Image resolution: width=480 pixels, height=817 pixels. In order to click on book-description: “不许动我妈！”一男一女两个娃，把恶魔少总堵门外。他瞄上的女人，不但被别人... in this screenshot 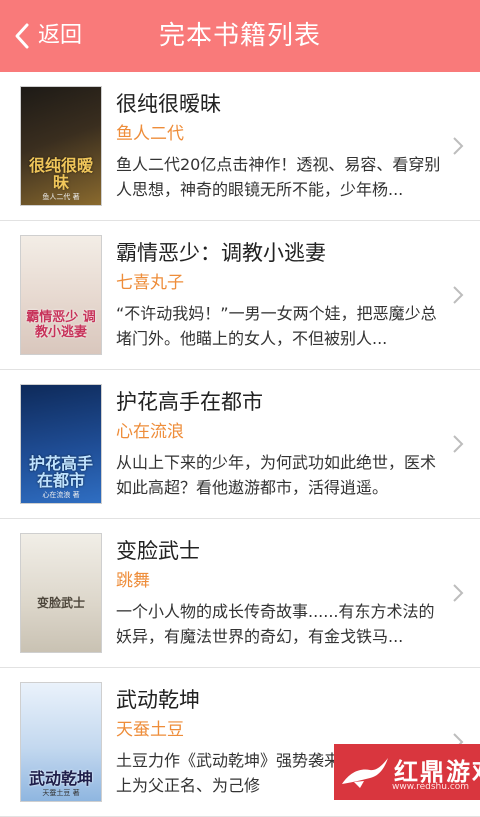, I will do `click(276, 326)`.